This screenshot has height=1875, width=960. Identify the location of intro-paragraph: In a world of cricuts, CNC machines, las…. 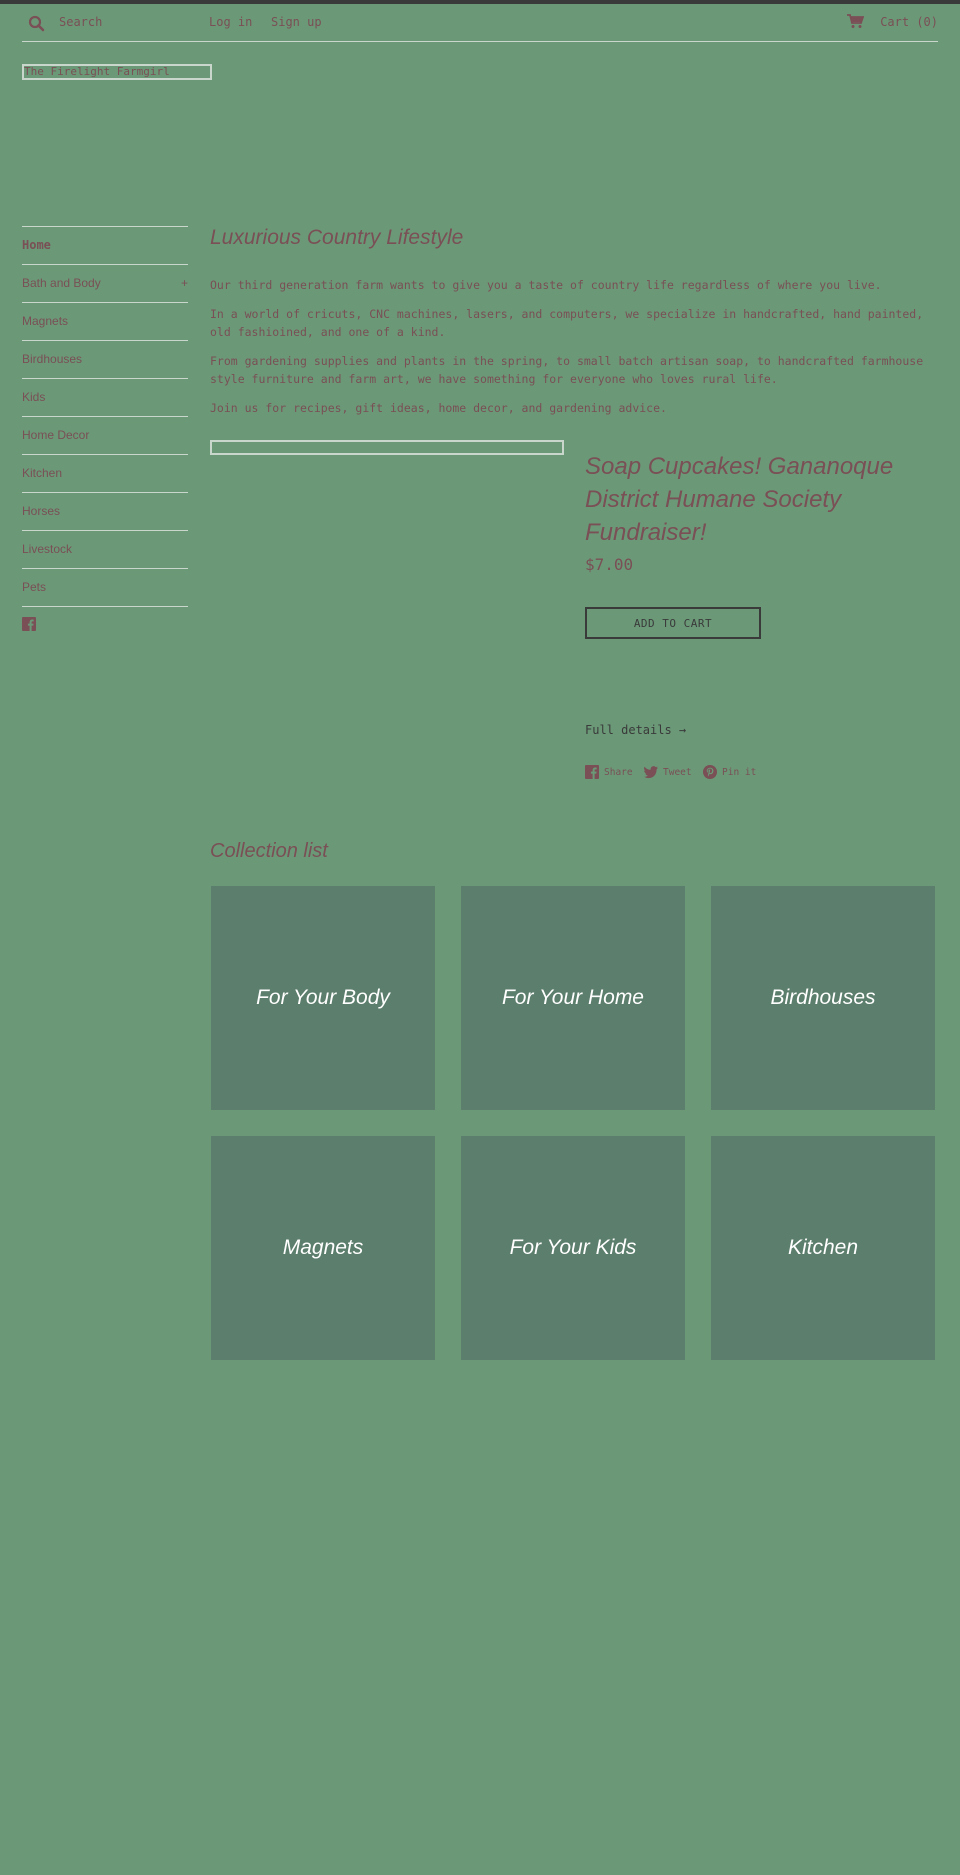
(567, 323).